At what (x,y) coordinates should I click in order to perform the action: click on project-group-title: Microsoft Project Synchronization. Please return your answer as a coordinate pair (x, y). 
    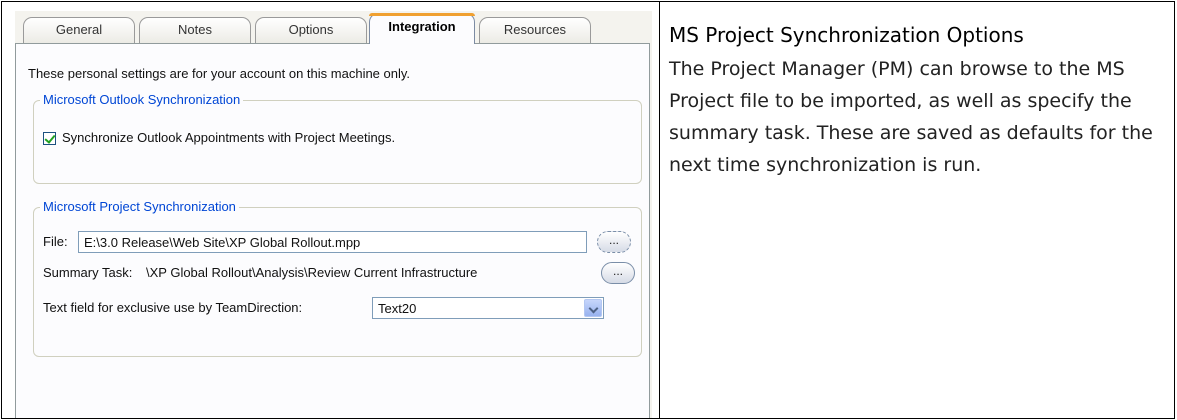
    Looking at the image, I should click on (139, 206).